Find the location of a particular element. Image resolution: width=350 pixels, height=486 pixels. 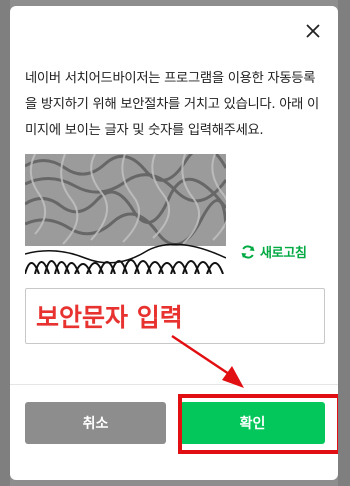

close-icon is located at coordinates (313, 31).